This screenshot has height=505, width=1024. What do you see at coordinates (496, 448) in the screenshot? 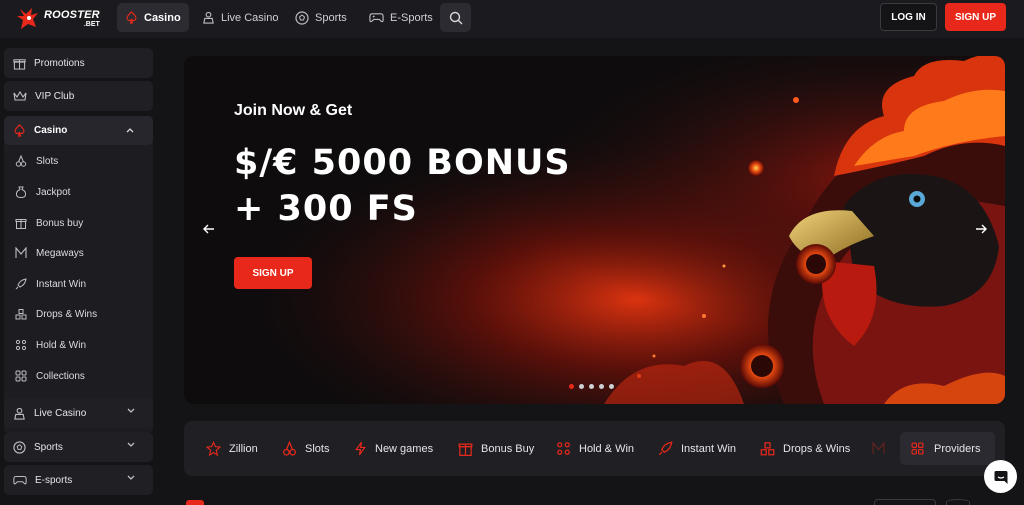
I see `category-bonus-buy: Bonus Buy` at bounding box center [496, 448].